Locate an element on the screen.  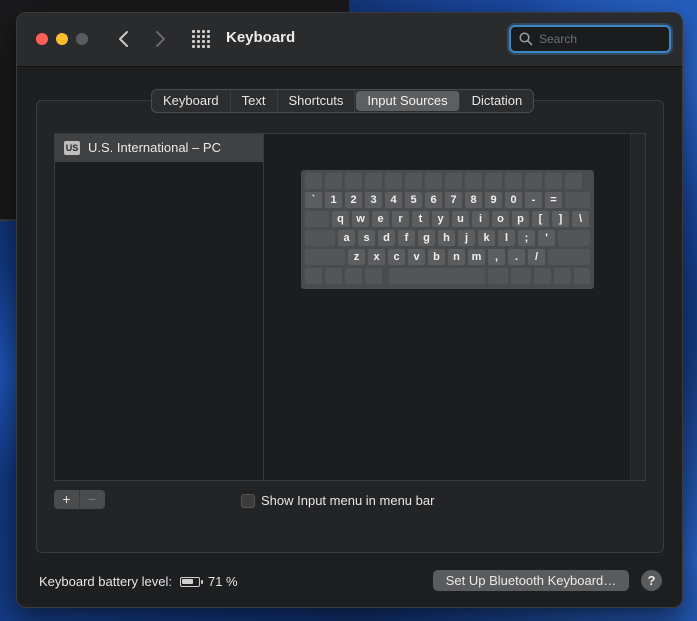
show-all-grid-button is located at coordinates (201, 39).